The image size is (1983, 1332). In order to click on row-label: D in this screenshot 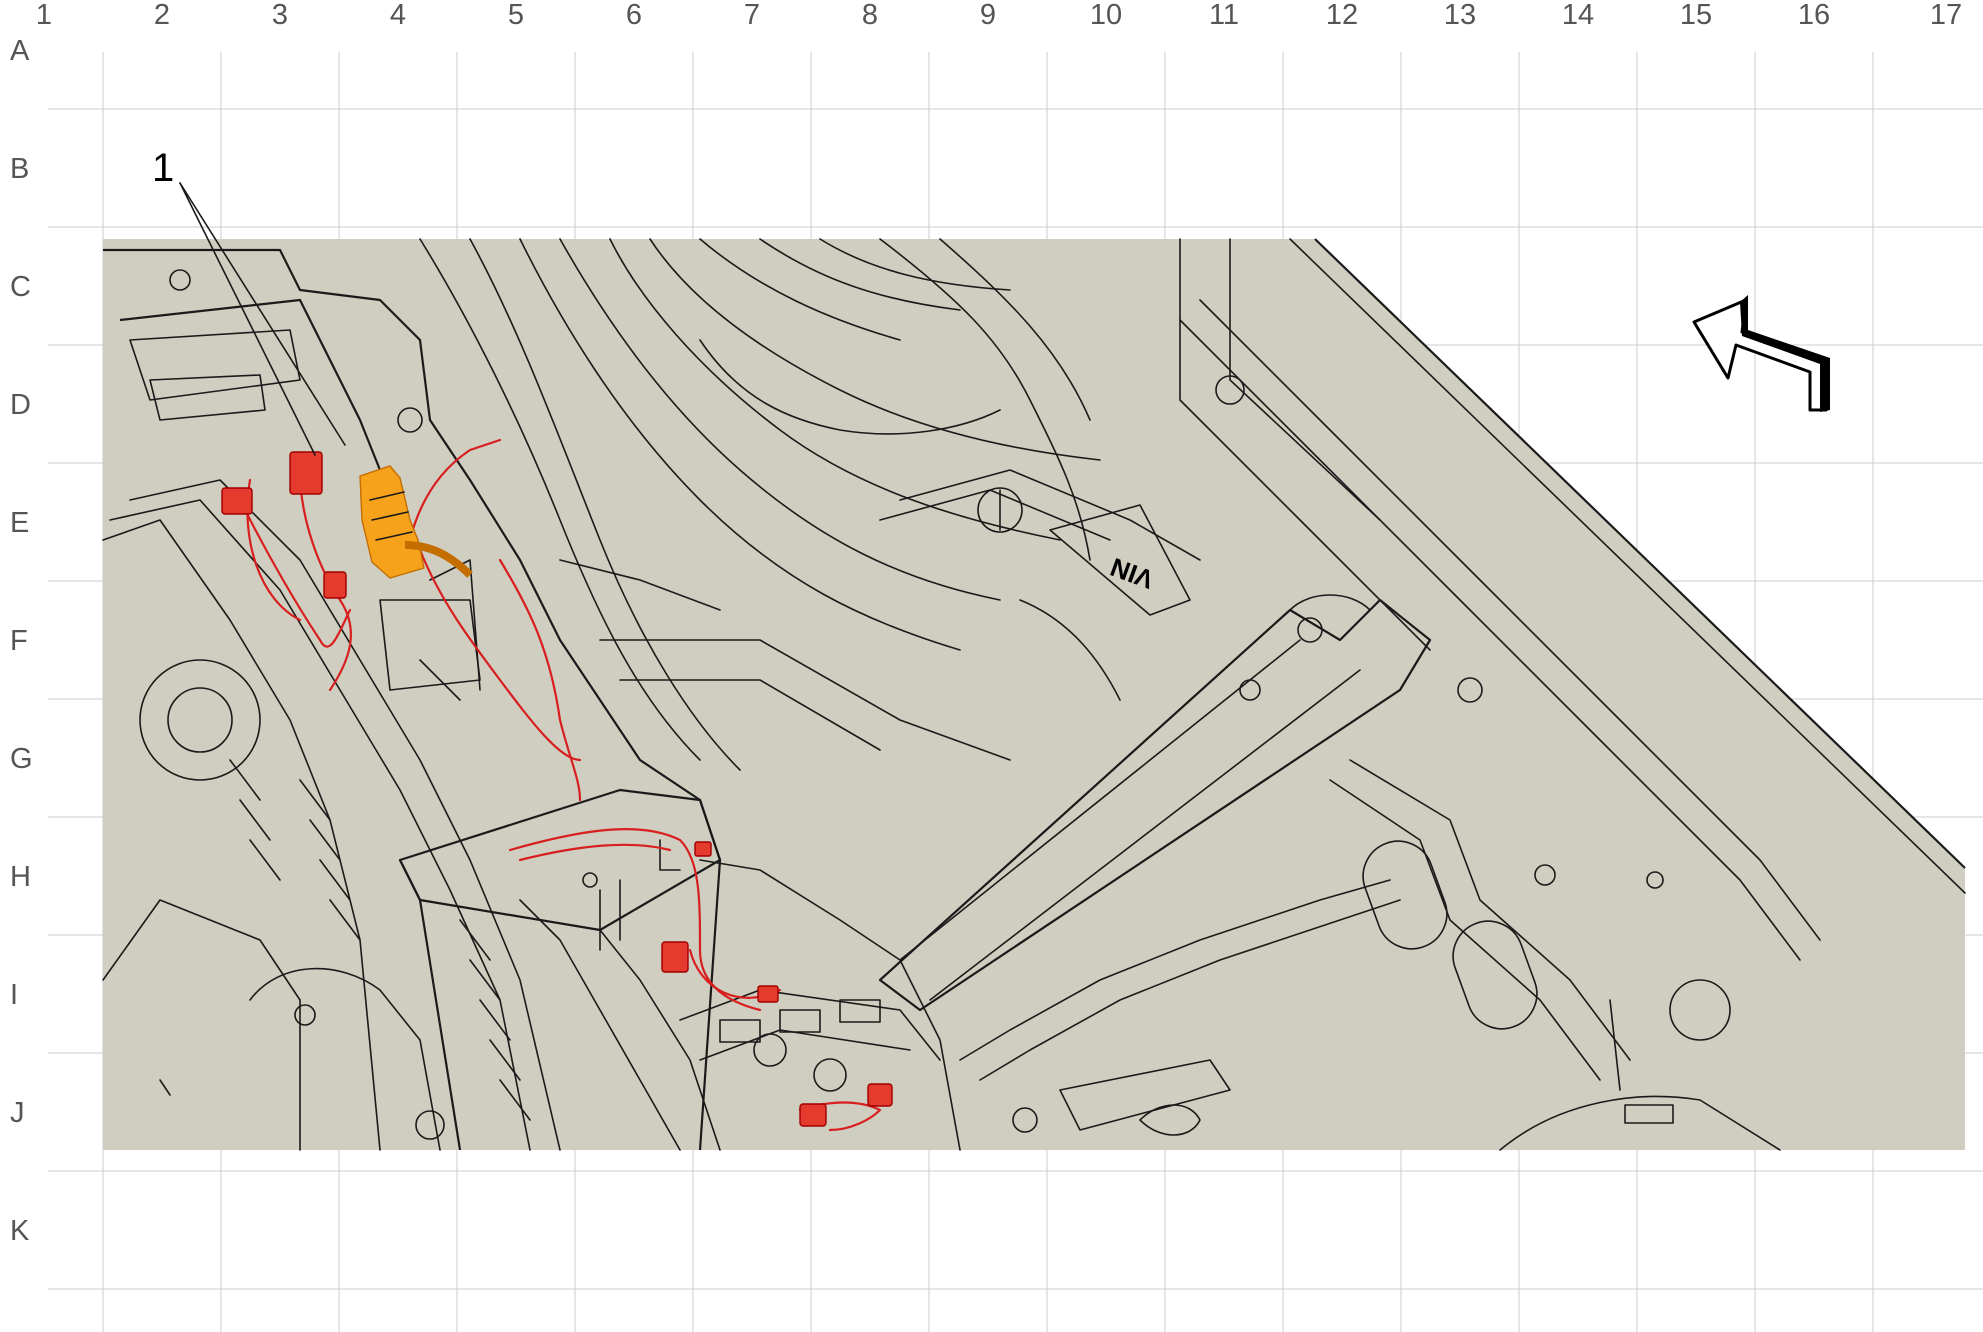, I will do `click(20, 405)`.